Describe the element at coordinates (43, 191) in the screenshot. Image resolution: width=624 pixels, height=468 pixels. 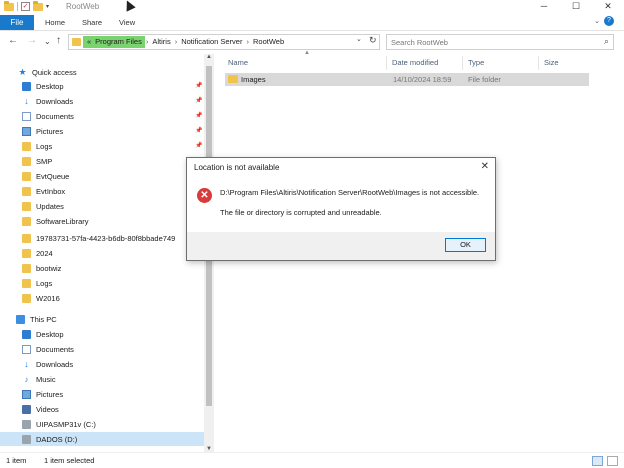
I see `nav-item-evtinbox: EvtInbox` at that location.